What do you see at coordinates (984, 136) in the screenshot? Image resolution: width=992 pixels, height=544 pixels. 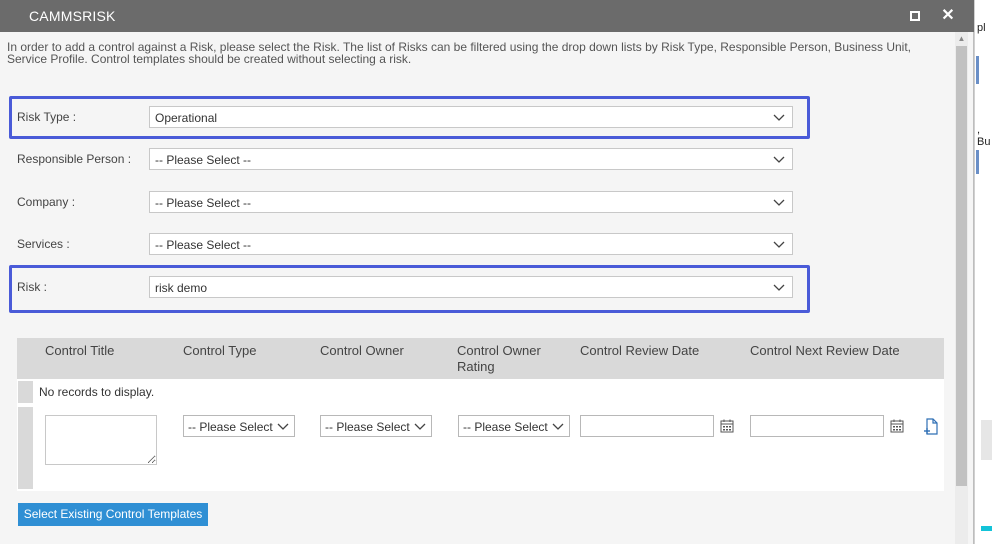 I see `background-text: , Bu` at bounding box center [984, 136].